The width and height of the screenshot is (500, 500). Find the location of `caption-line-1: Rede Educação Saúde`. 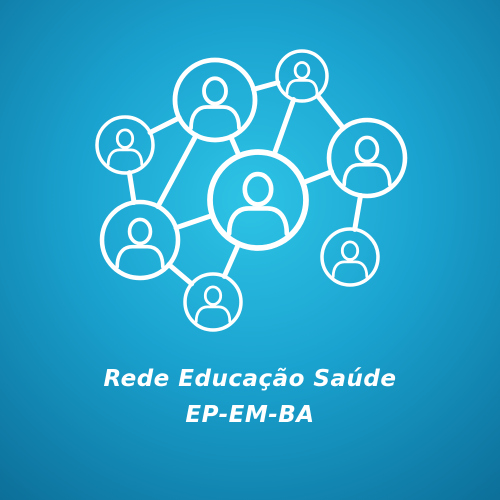

caption-line-1: Rede Educação Saúde is located at coordinates (250, 379).